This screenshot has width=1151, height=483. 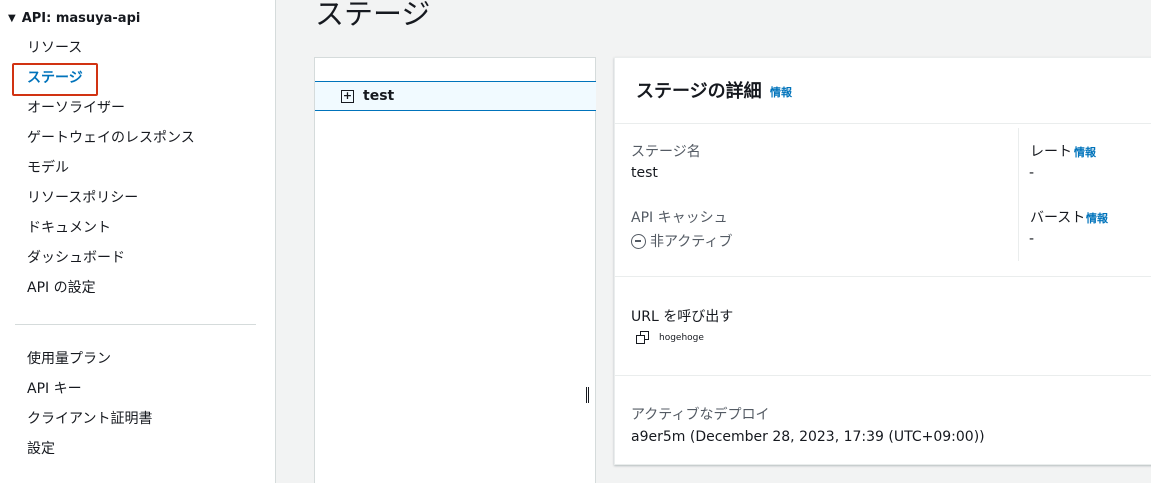 I want to click on api-title: API: masuya-api, so click(x=81, y=18).